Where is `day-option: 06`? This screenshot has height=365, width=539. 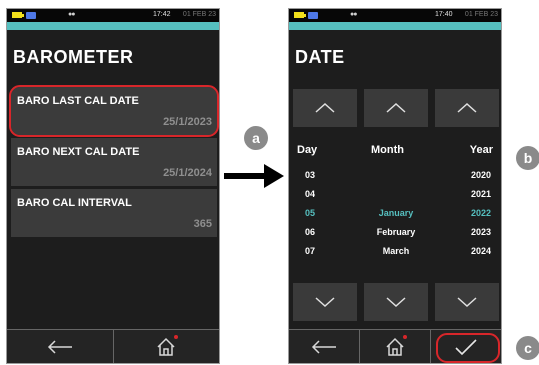
day-option: 06 is located at coordinates (310, 232).